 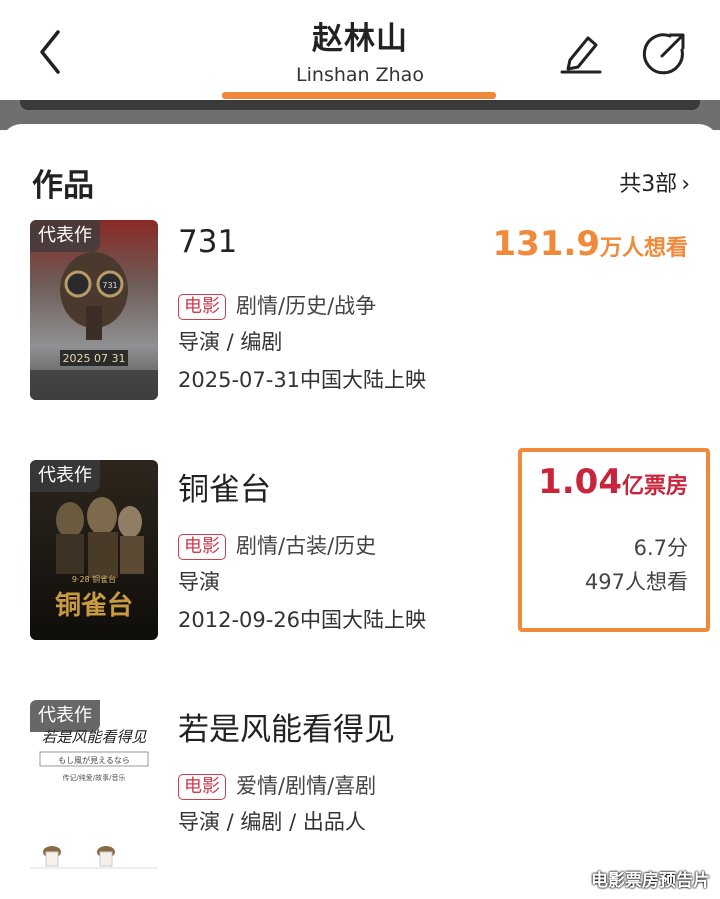 I want to click on poster-date-line: 9·28 铜雀台, so click(x=94, y=579).